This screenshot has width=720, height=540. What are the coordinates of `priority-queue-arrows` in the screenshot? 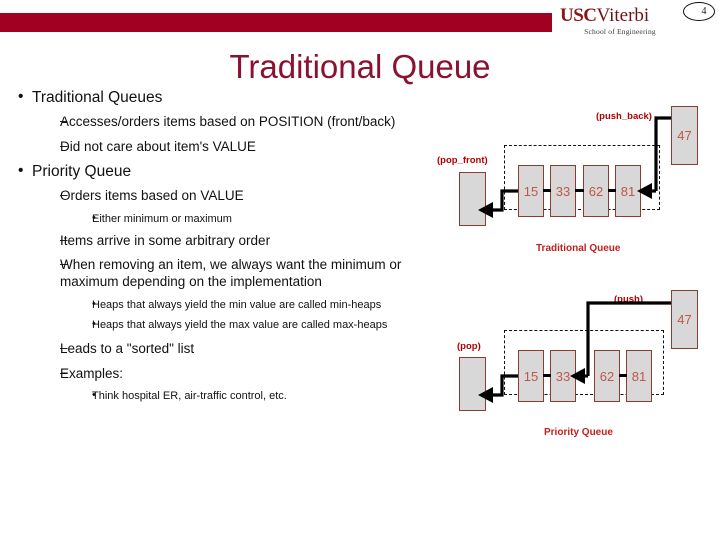 It's located at (574, 352).